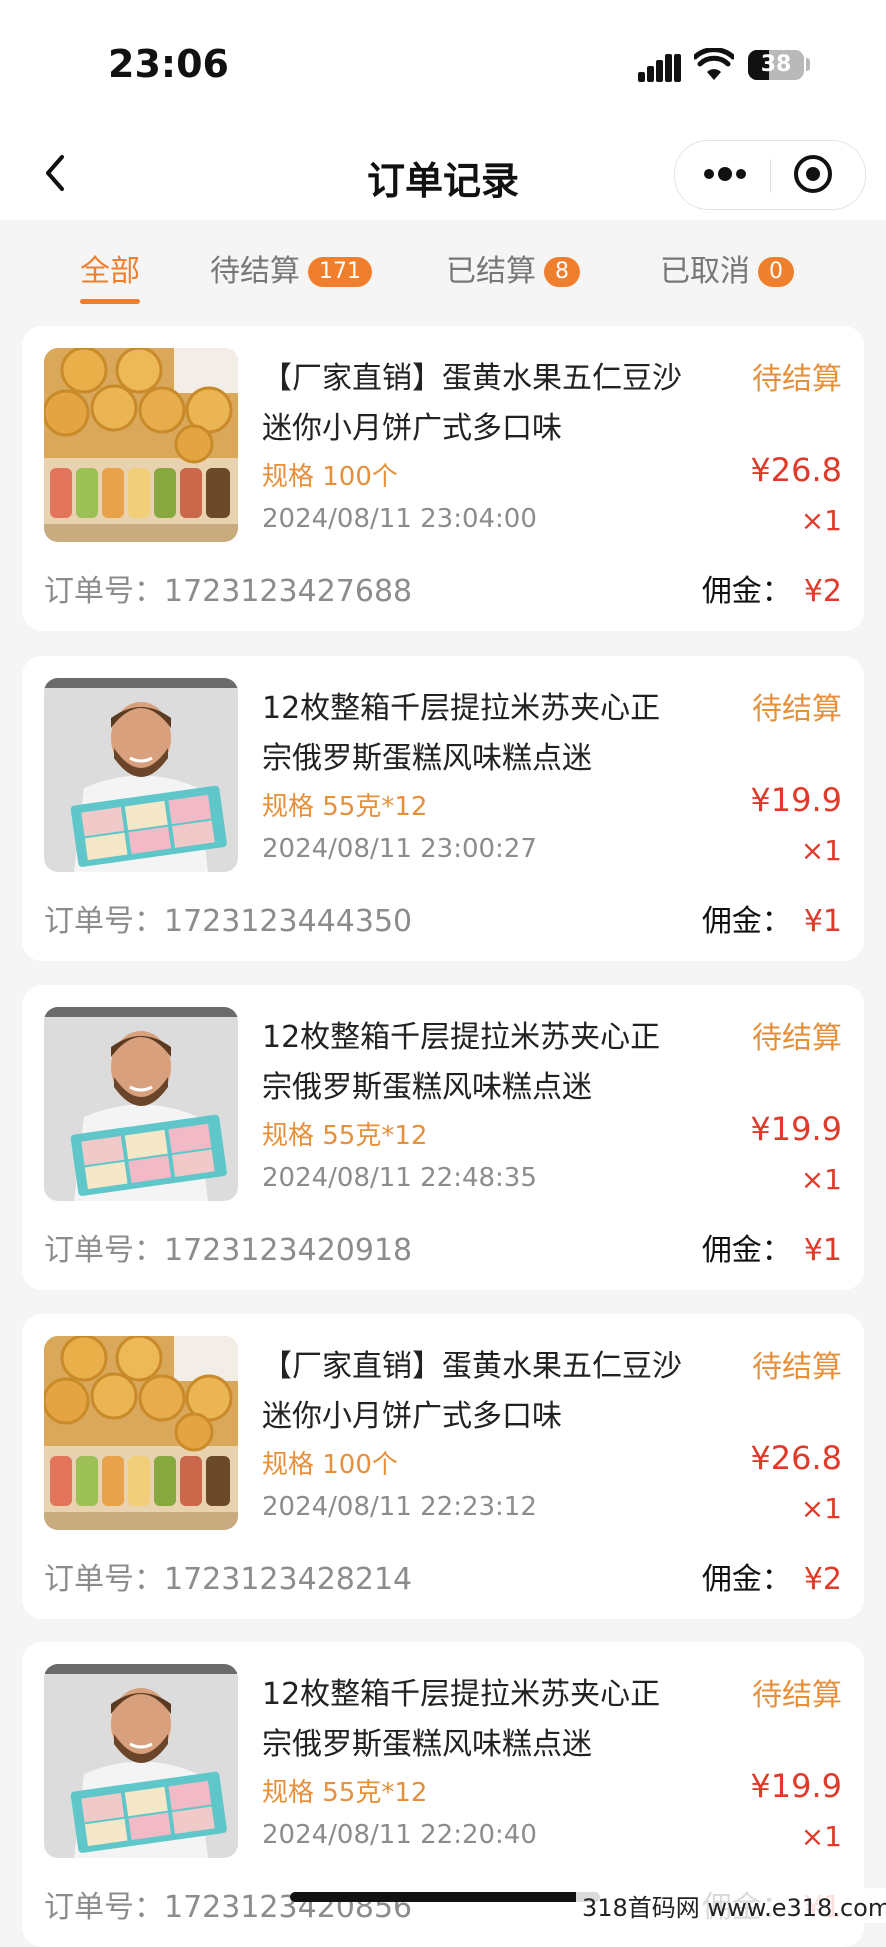 Image resolution: width=886 pixels, height=1947 pixels. Describe the element at coordinates (491, 271) in the screenshot. I see `tab-label: 已结算` at that location.